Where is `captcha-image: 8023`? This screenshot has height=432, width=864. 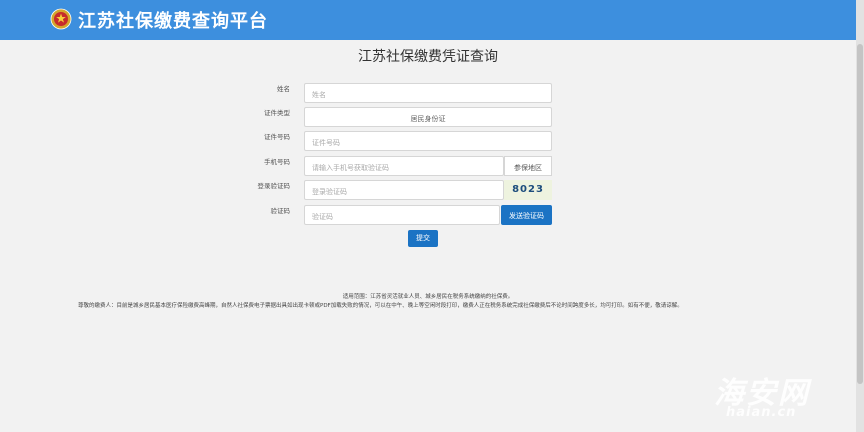
captcha-image: 8023 is located at coordinates (528, 190).